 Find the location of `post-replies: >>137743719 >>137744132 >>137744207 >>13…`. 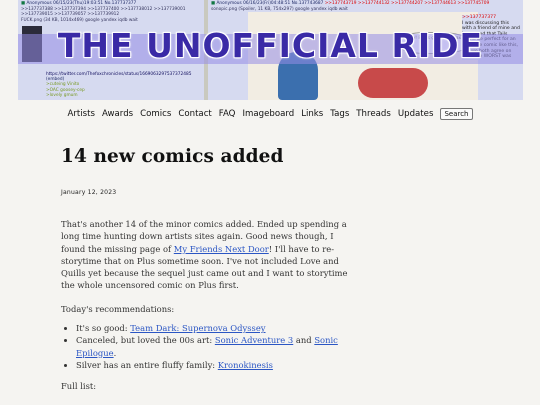

post-replies: >>137743719 >>137744132 >>137744207 >>13… is located at coordinates (407, 3).